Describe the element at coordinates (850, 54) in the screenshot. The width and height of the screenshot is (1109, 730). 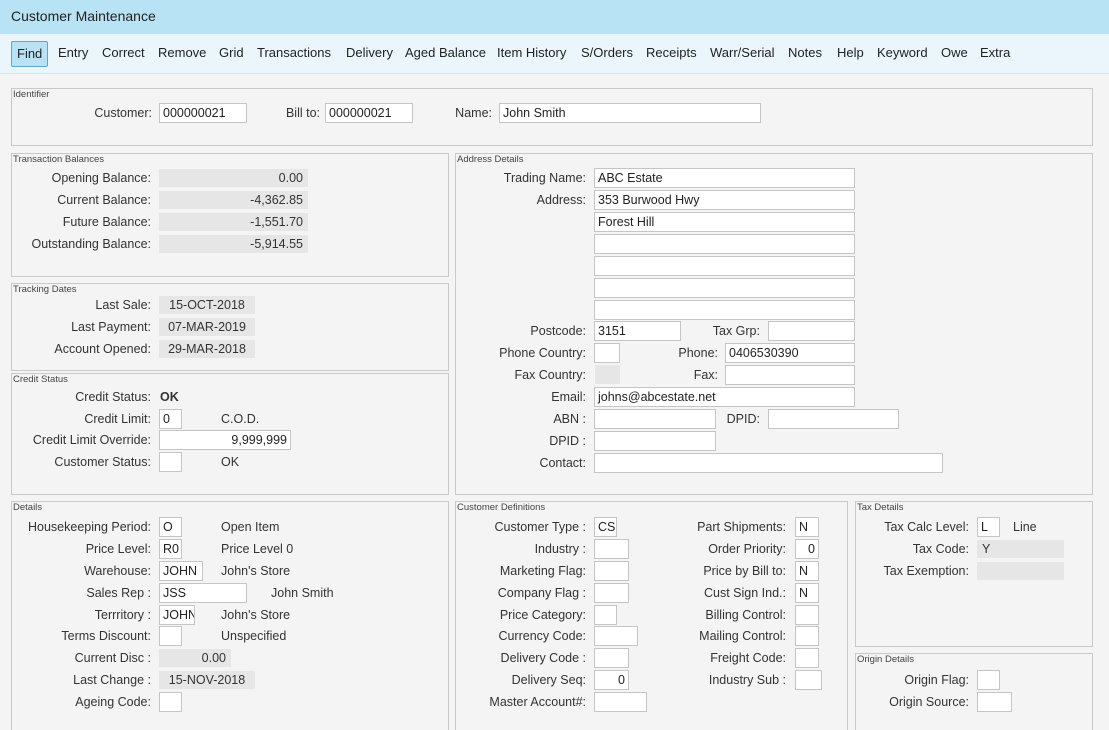
I see `menu-help: Help` at that location.